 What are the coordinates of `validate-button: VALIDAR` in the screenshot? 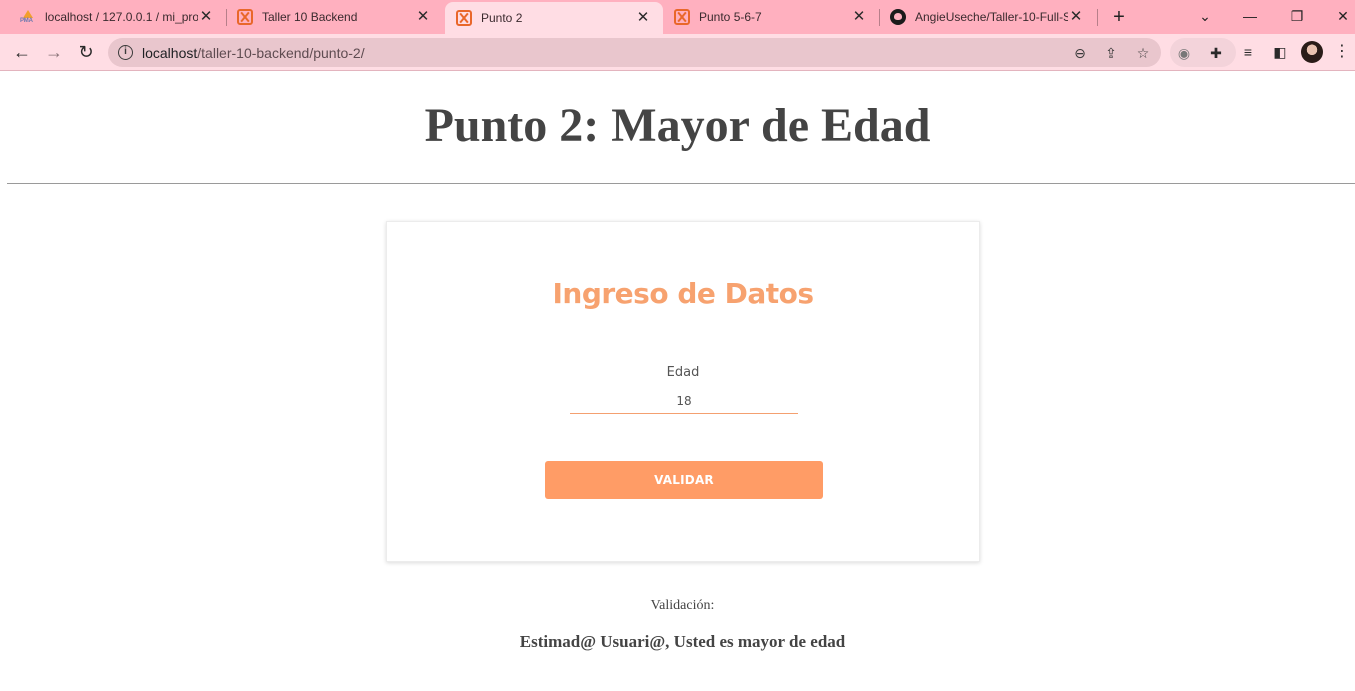 It's located at (684, 480).